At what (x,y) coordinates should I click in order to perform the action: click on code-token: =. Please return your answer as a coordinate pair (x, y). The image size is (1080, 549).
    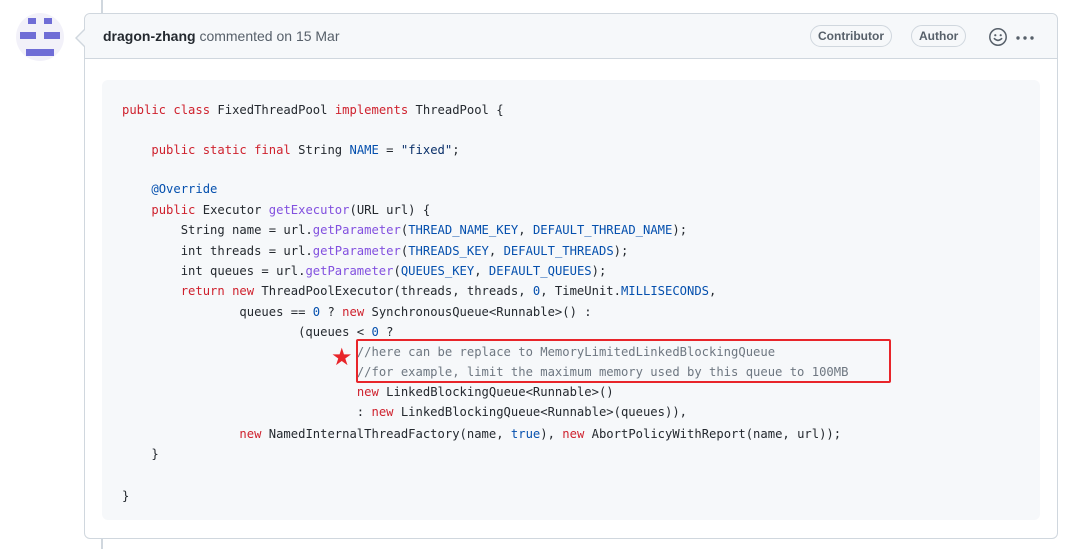
    Looking at the image, I should click on (389, 150).